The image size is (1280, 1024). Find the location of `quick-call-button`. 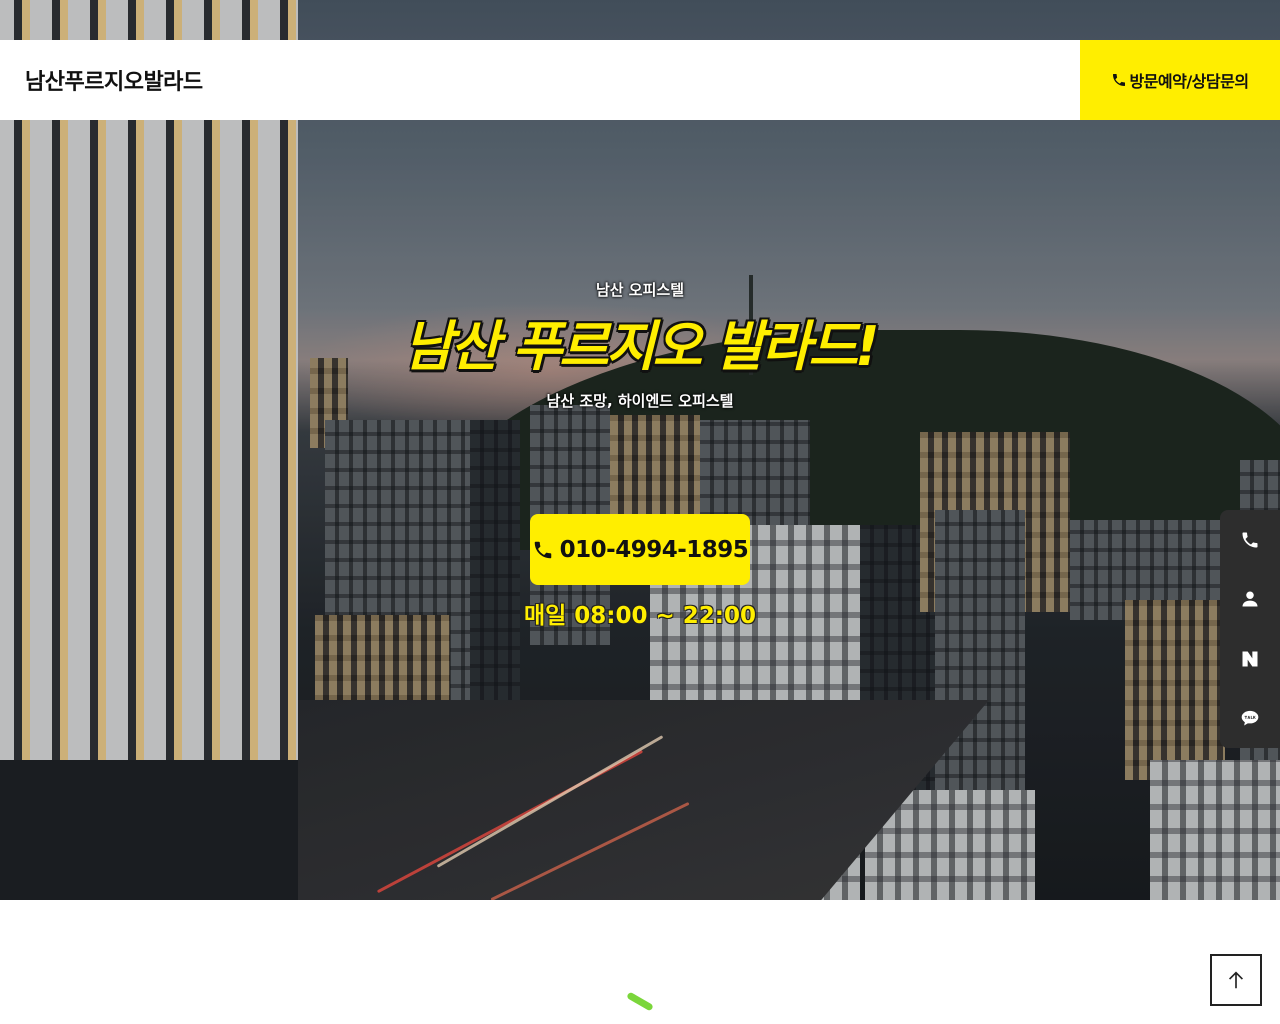

quick-call-button is located at coordinates (1250, 540).